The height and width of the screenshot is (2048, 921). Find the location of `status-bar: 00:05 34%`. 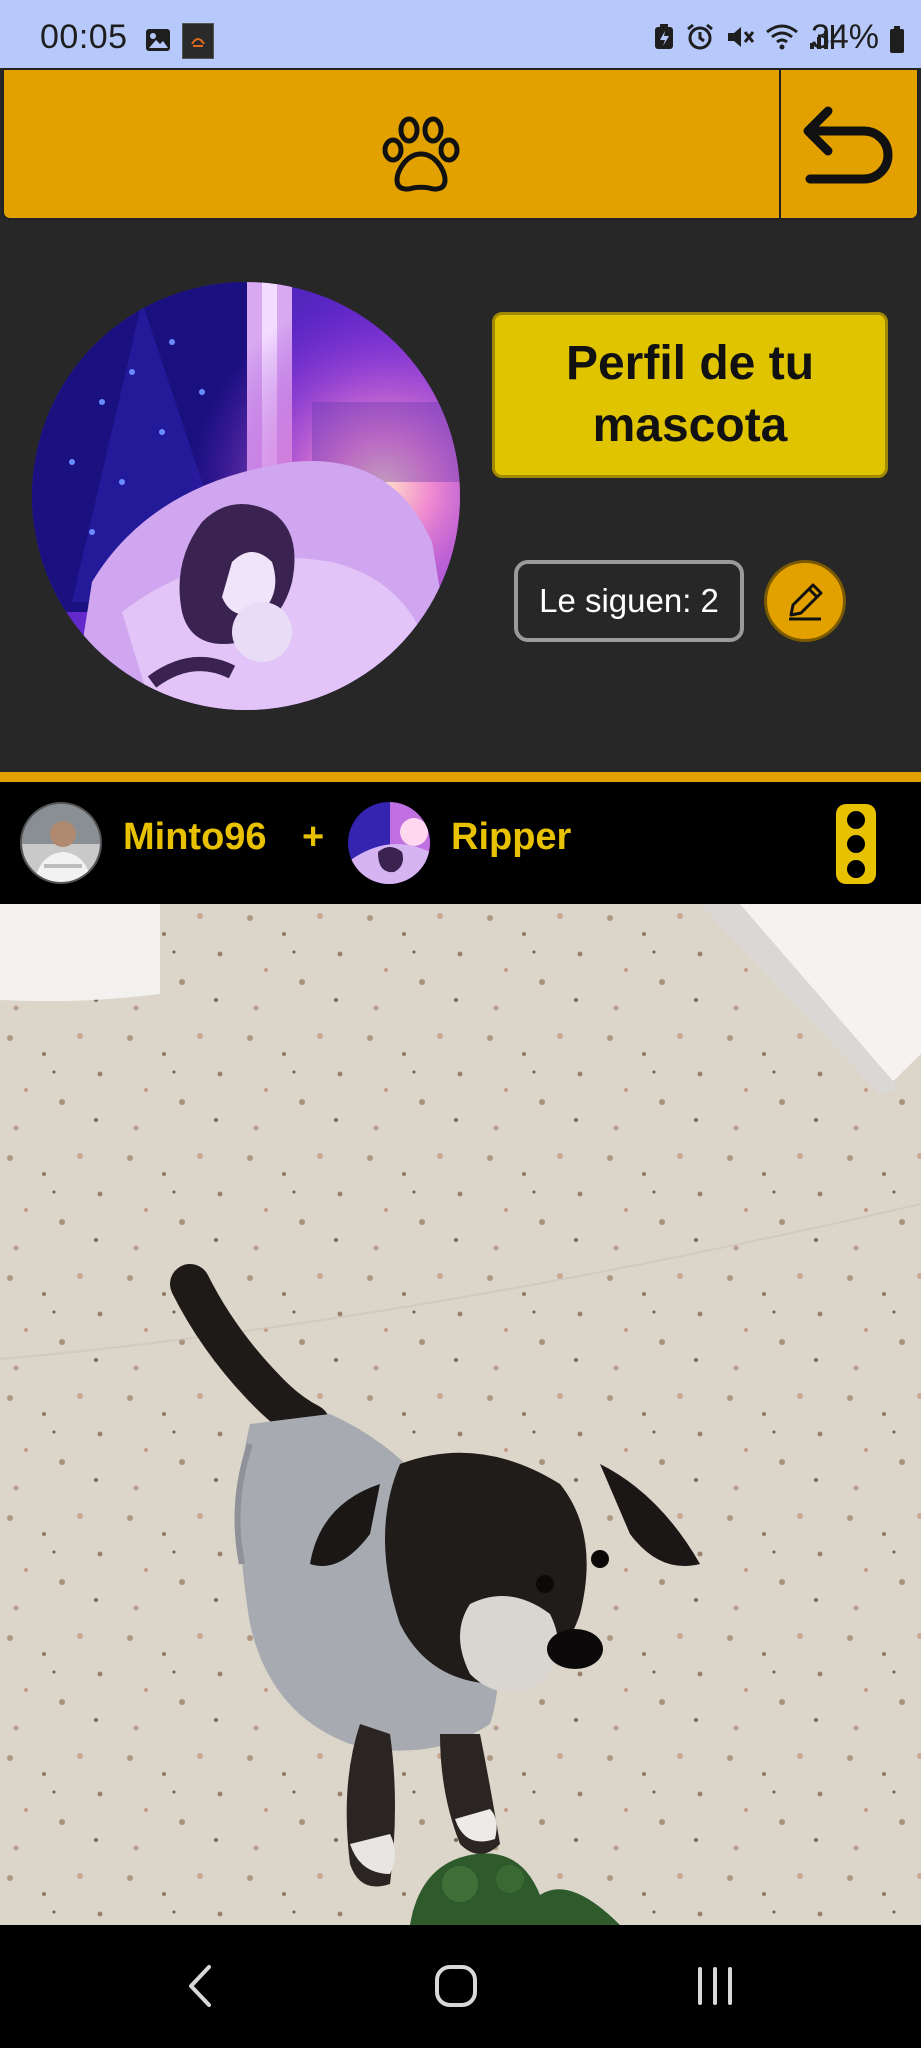

status-bar: 00:05 34% is located at coordinates (460, 34).